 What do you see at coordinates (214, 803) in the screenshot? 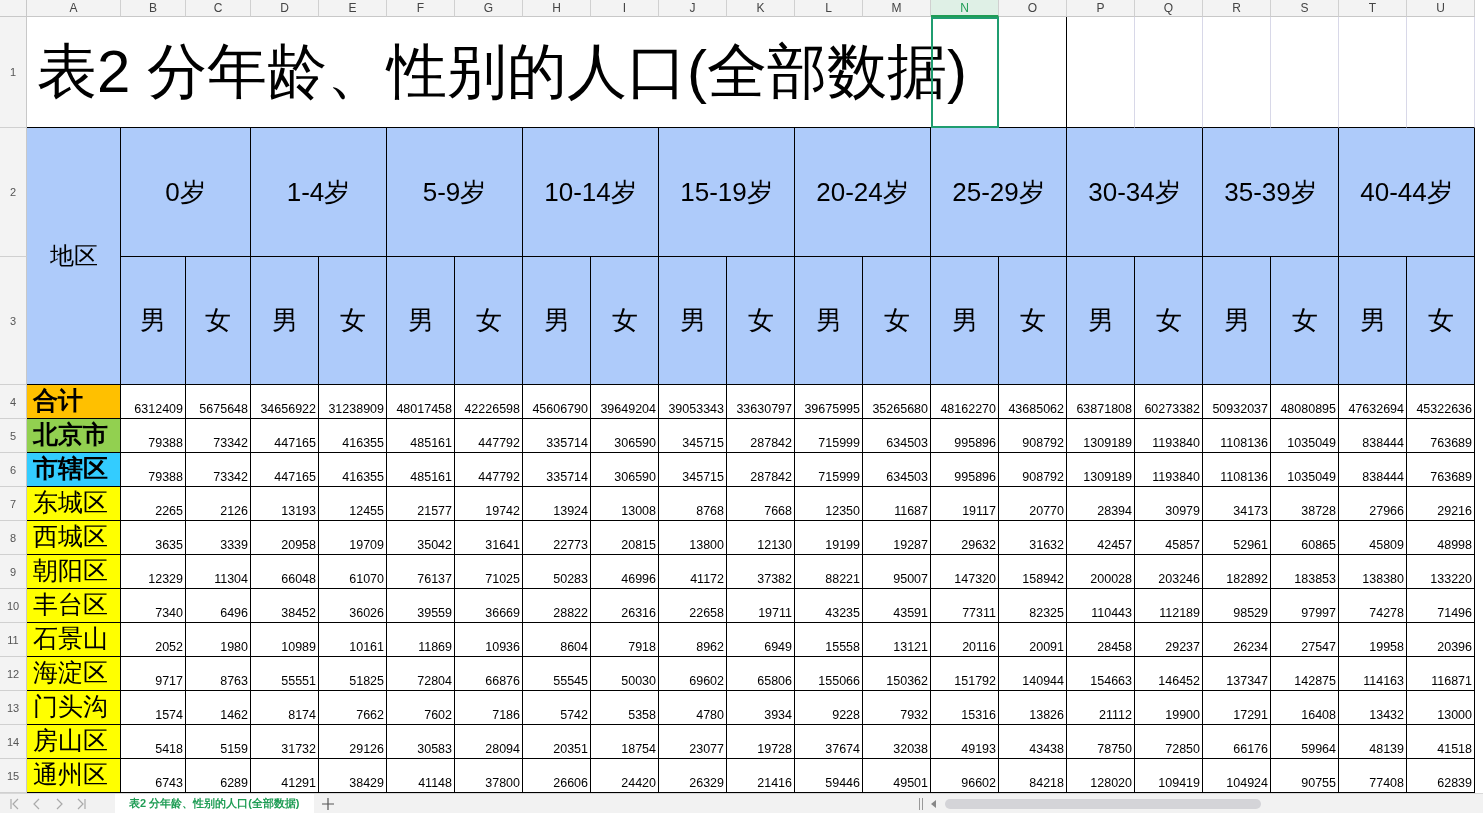
I see `sheet-tab: 表2 分年龄、性别的人口(全部数据)` at bounding box center [214, 803].